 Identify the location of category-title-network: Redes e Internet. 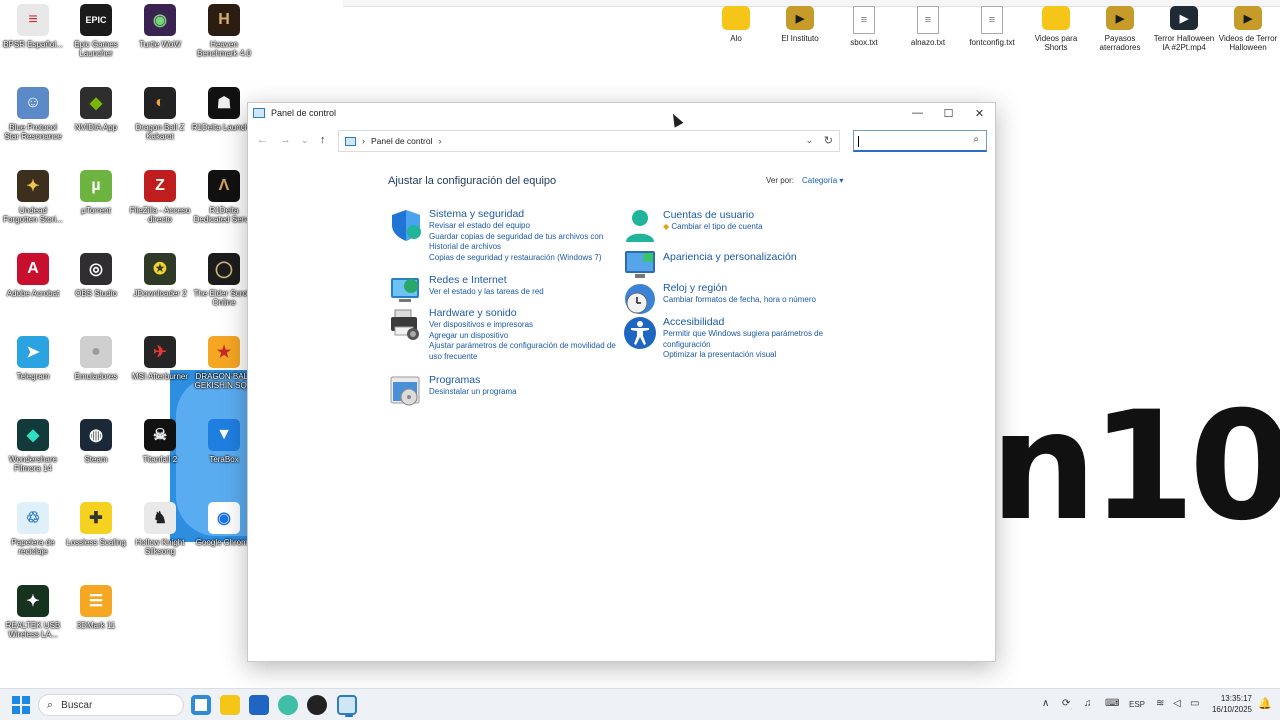
(486, 280).